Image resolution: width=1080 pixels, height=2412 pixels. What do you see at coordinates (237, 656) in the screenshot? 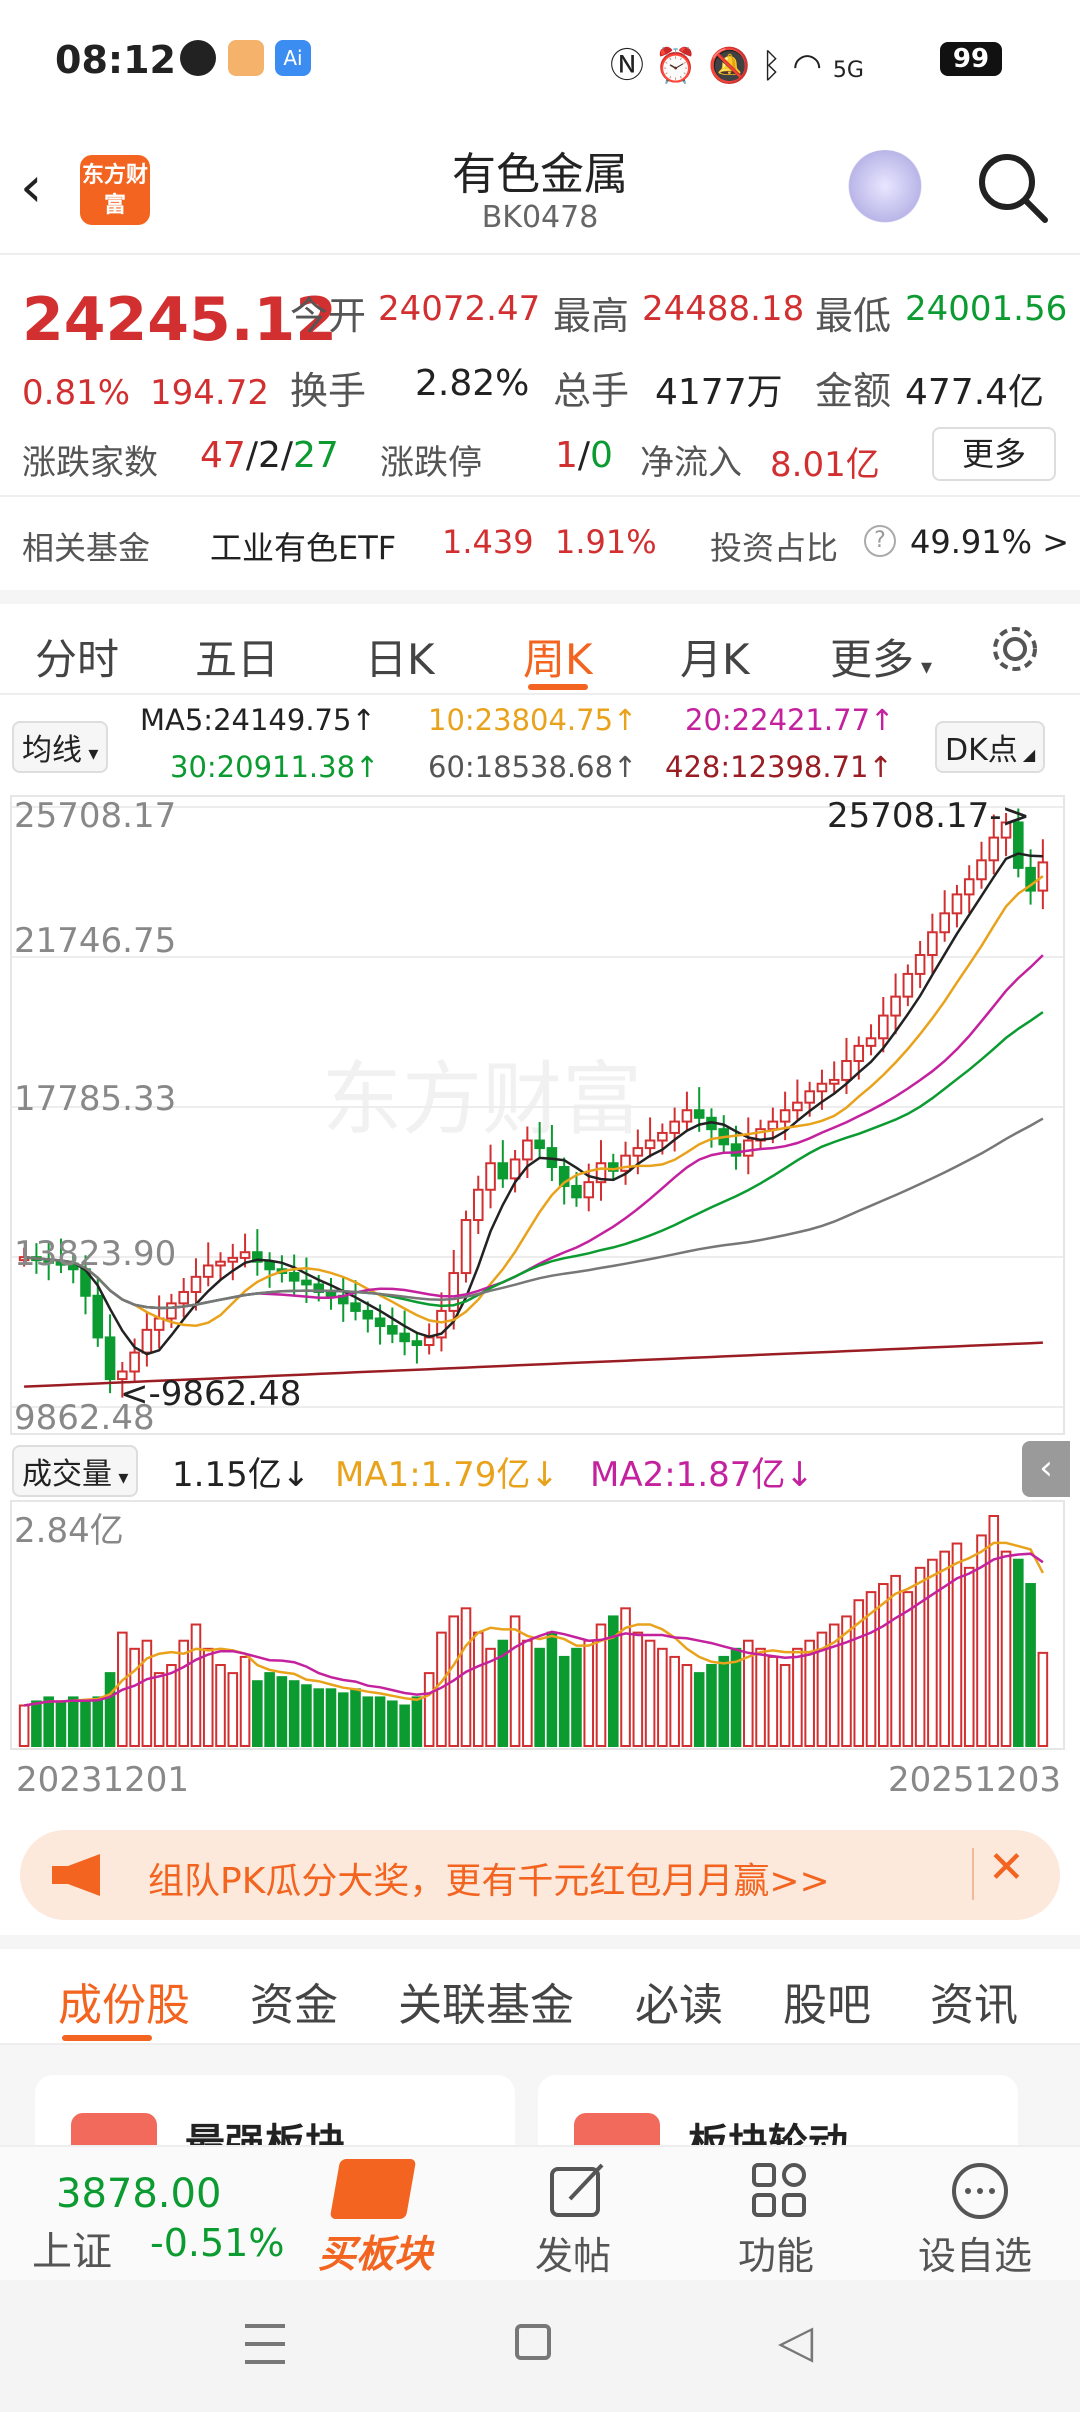
I see `tab-five-day: 五日` at bounding box center [237, 656].